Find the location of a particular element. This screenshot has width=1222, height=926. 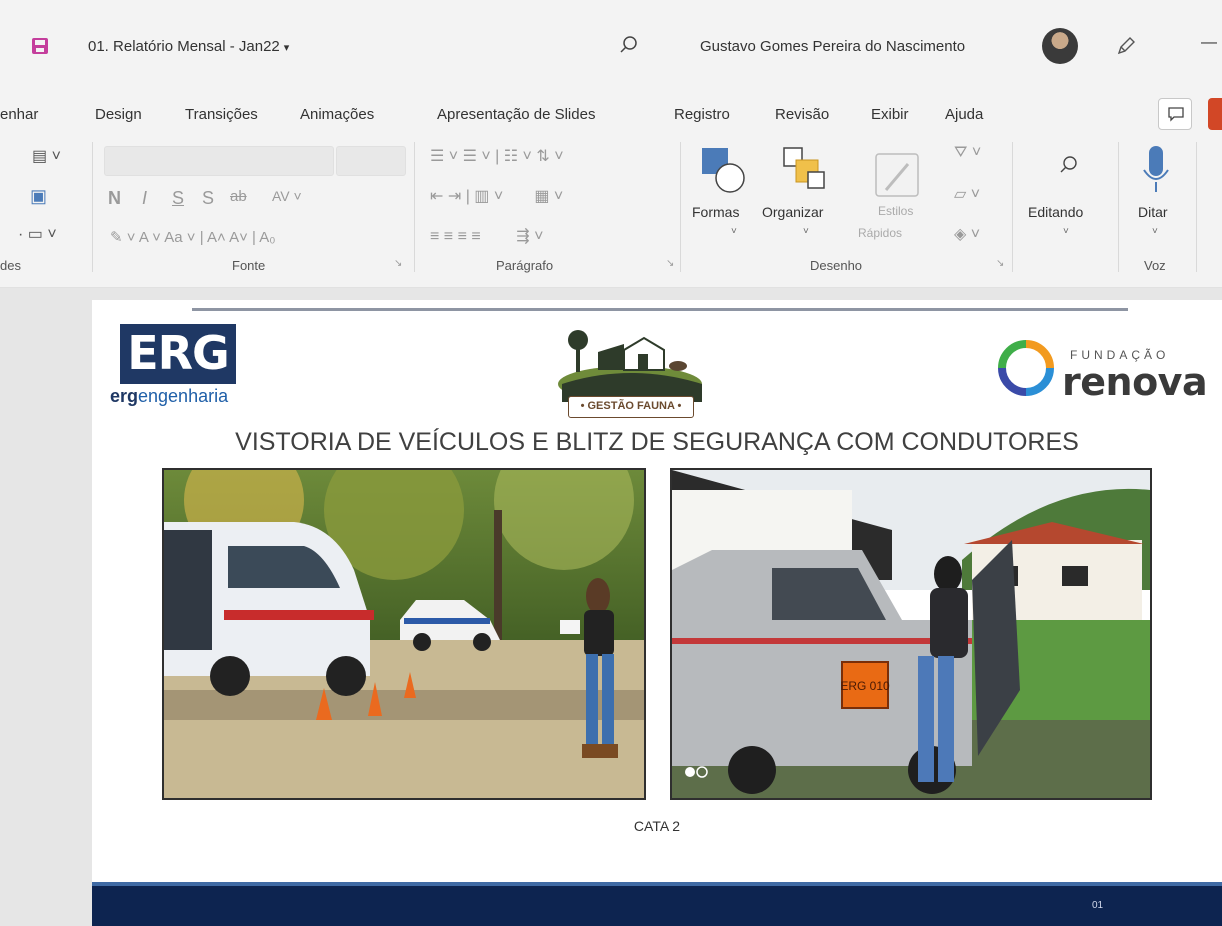

bold-button: N is located at coordinates (114, 198).